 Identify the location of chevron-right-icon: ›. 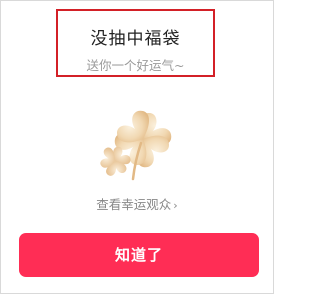
(175, 205).